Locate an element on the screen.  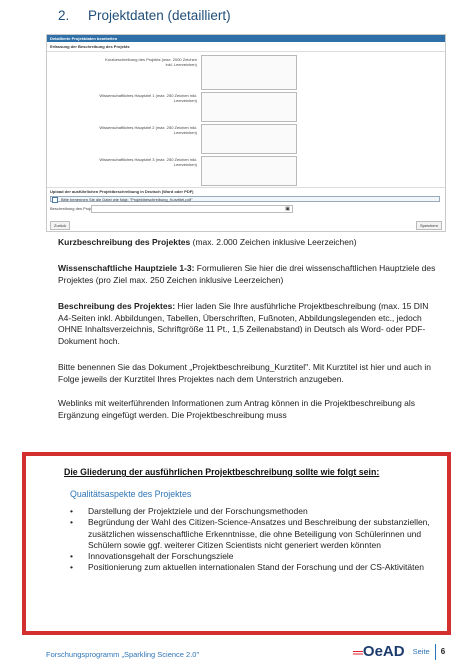
form-divider is located at coordinates (246, 187).